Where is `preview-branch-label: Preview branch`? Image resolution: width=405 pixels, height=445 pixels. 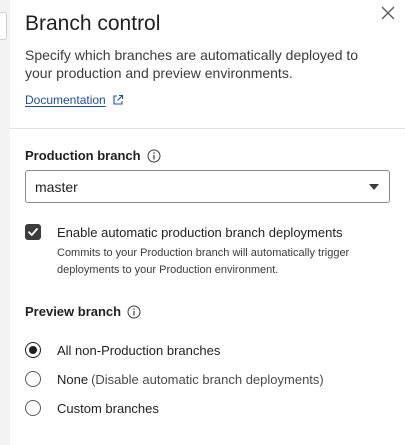 preview-branch-label: Preview branch is located at coordinates (83, 311).